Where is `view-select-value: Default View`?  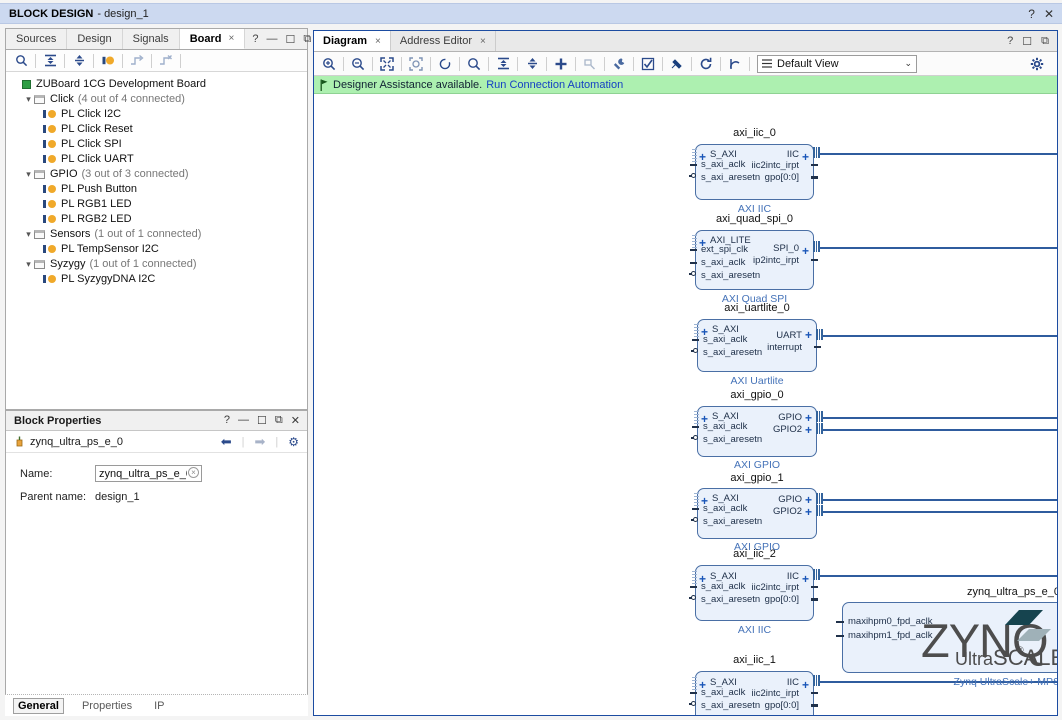 view-select-value: Default View is located at coordinates (808, 63).